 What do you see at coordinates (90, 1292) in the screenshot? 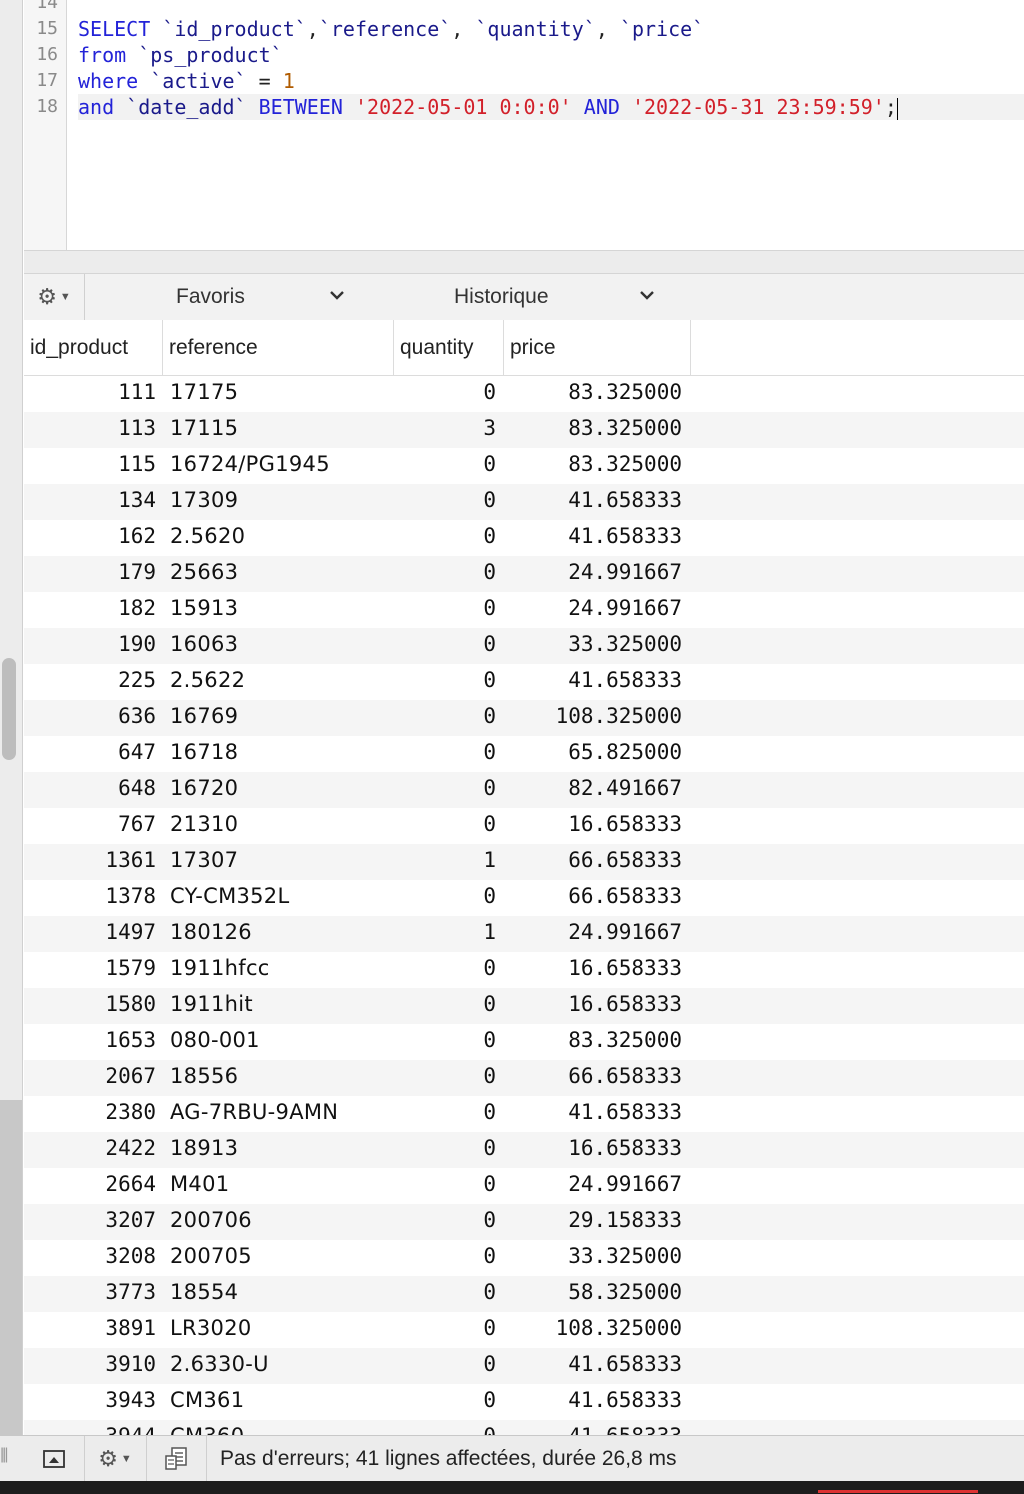
I see `cell-id-product: 3773` at bounding box center [90, 1292].